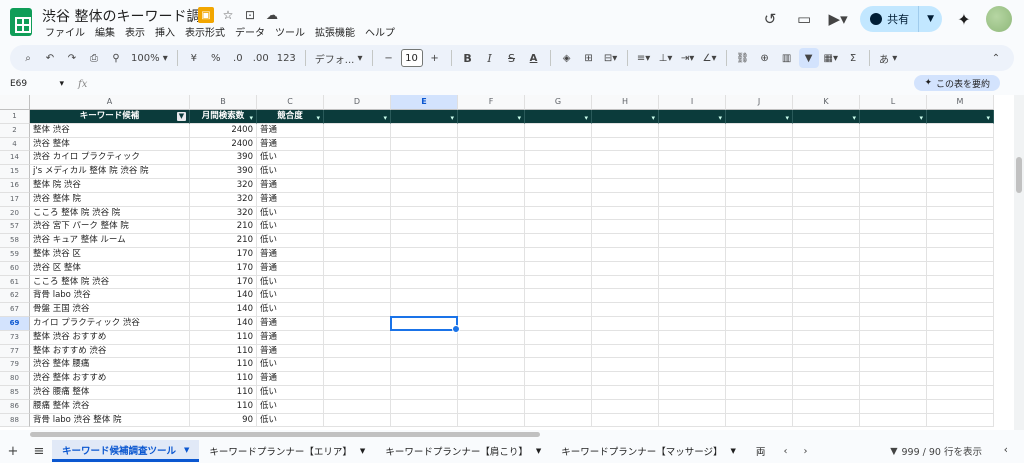  Describe the element at coordinates (761, 451) in the screenshot. I see `sheet-tab-4: 両` at that location.